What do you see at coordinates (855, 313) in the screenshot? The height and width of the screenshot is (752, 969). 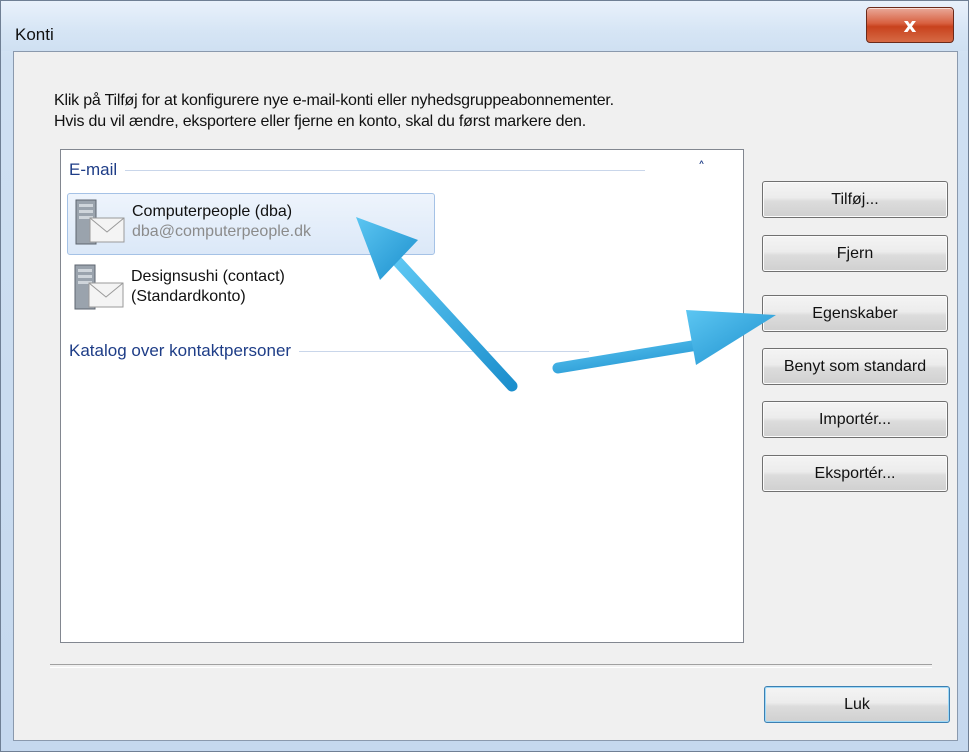 I see `properties-button: Egenskaber` at bounding box center [855, 313].